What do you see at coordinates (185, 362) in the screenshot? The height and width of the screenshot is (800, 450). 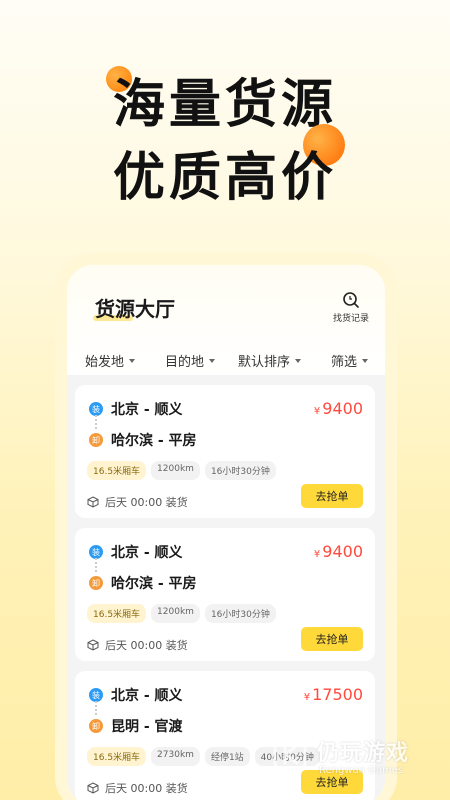 I see `destination-filter-label: 目的地` at bounding box center [185, 362].